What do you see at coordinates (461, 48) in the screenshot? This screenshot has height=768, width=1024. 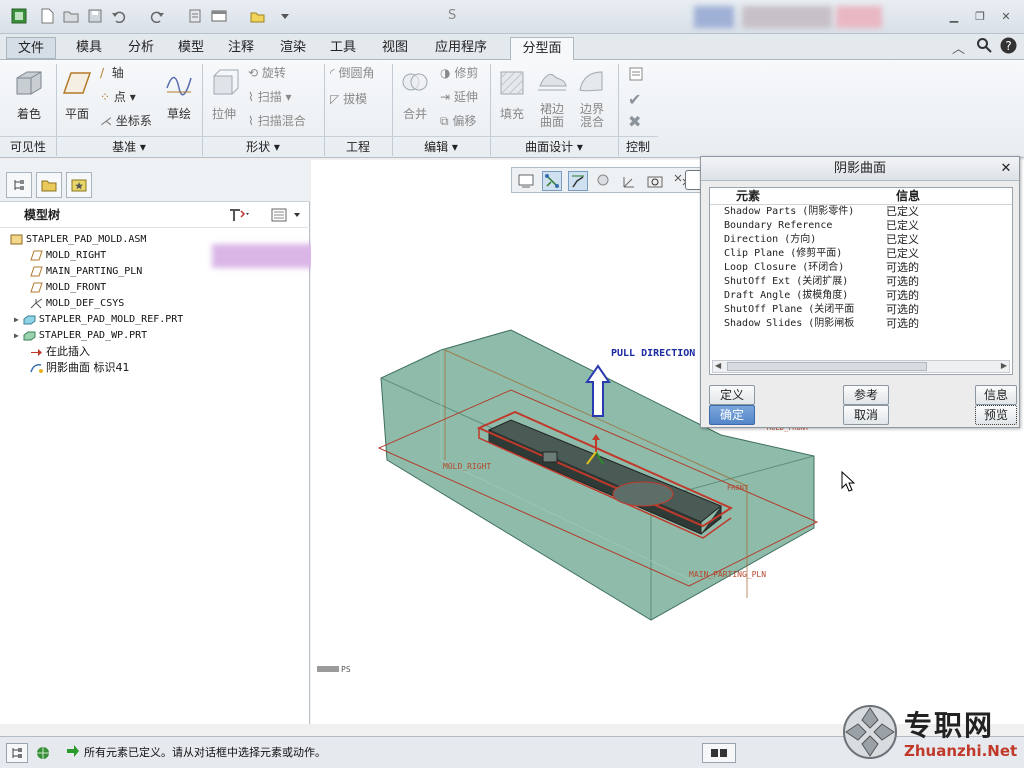 I see `tab-applications: 应用程序` at bounding box center [461, 48].